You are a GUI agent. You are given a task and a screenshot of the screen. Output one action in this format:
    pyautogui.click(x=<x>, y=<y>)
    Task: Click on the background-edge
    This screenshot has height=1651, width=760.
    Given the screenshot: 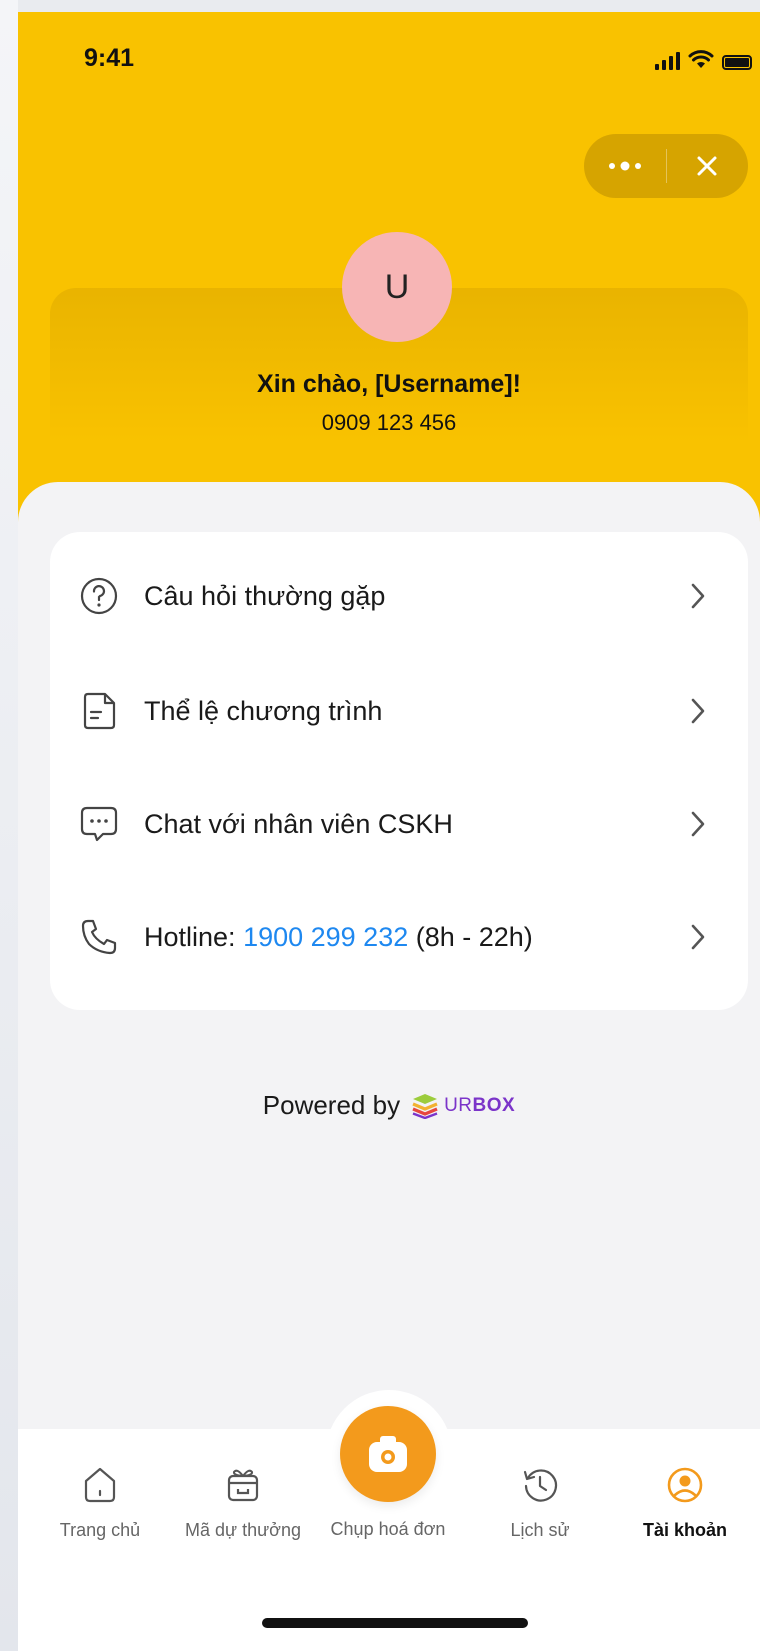 What is the action you would take?
    pyautogui.click(x=9, y=825)
    